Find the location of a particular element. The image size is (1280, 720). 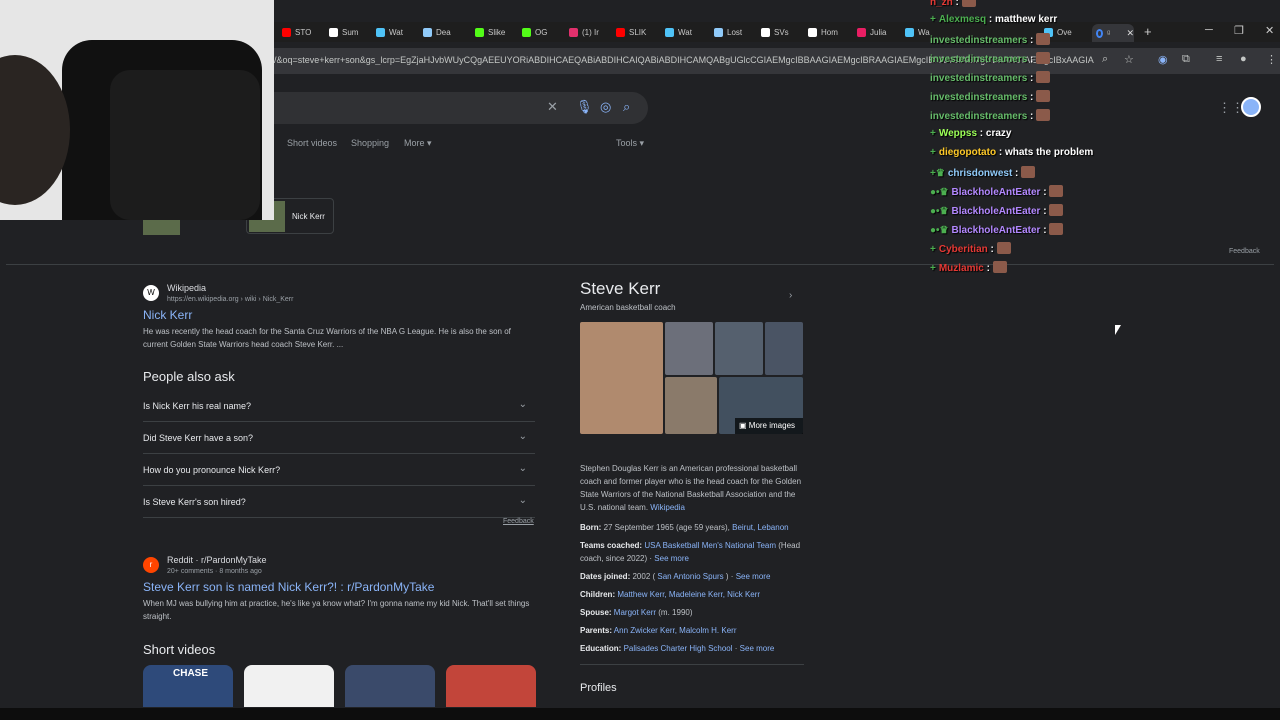

feedback-link: Feedback is located at coordinates (518, 521).